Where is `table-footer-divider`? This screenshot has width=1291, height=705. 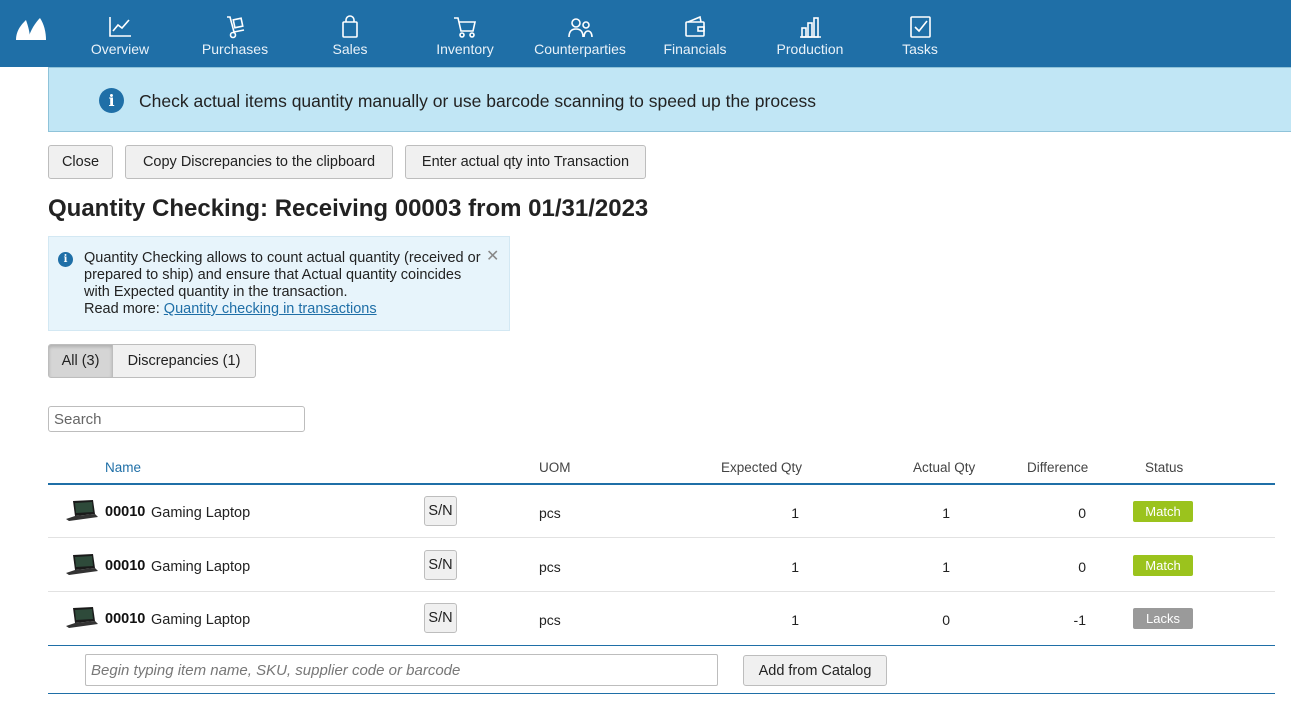 table-footer-divider is located at coordinates (661, 645).